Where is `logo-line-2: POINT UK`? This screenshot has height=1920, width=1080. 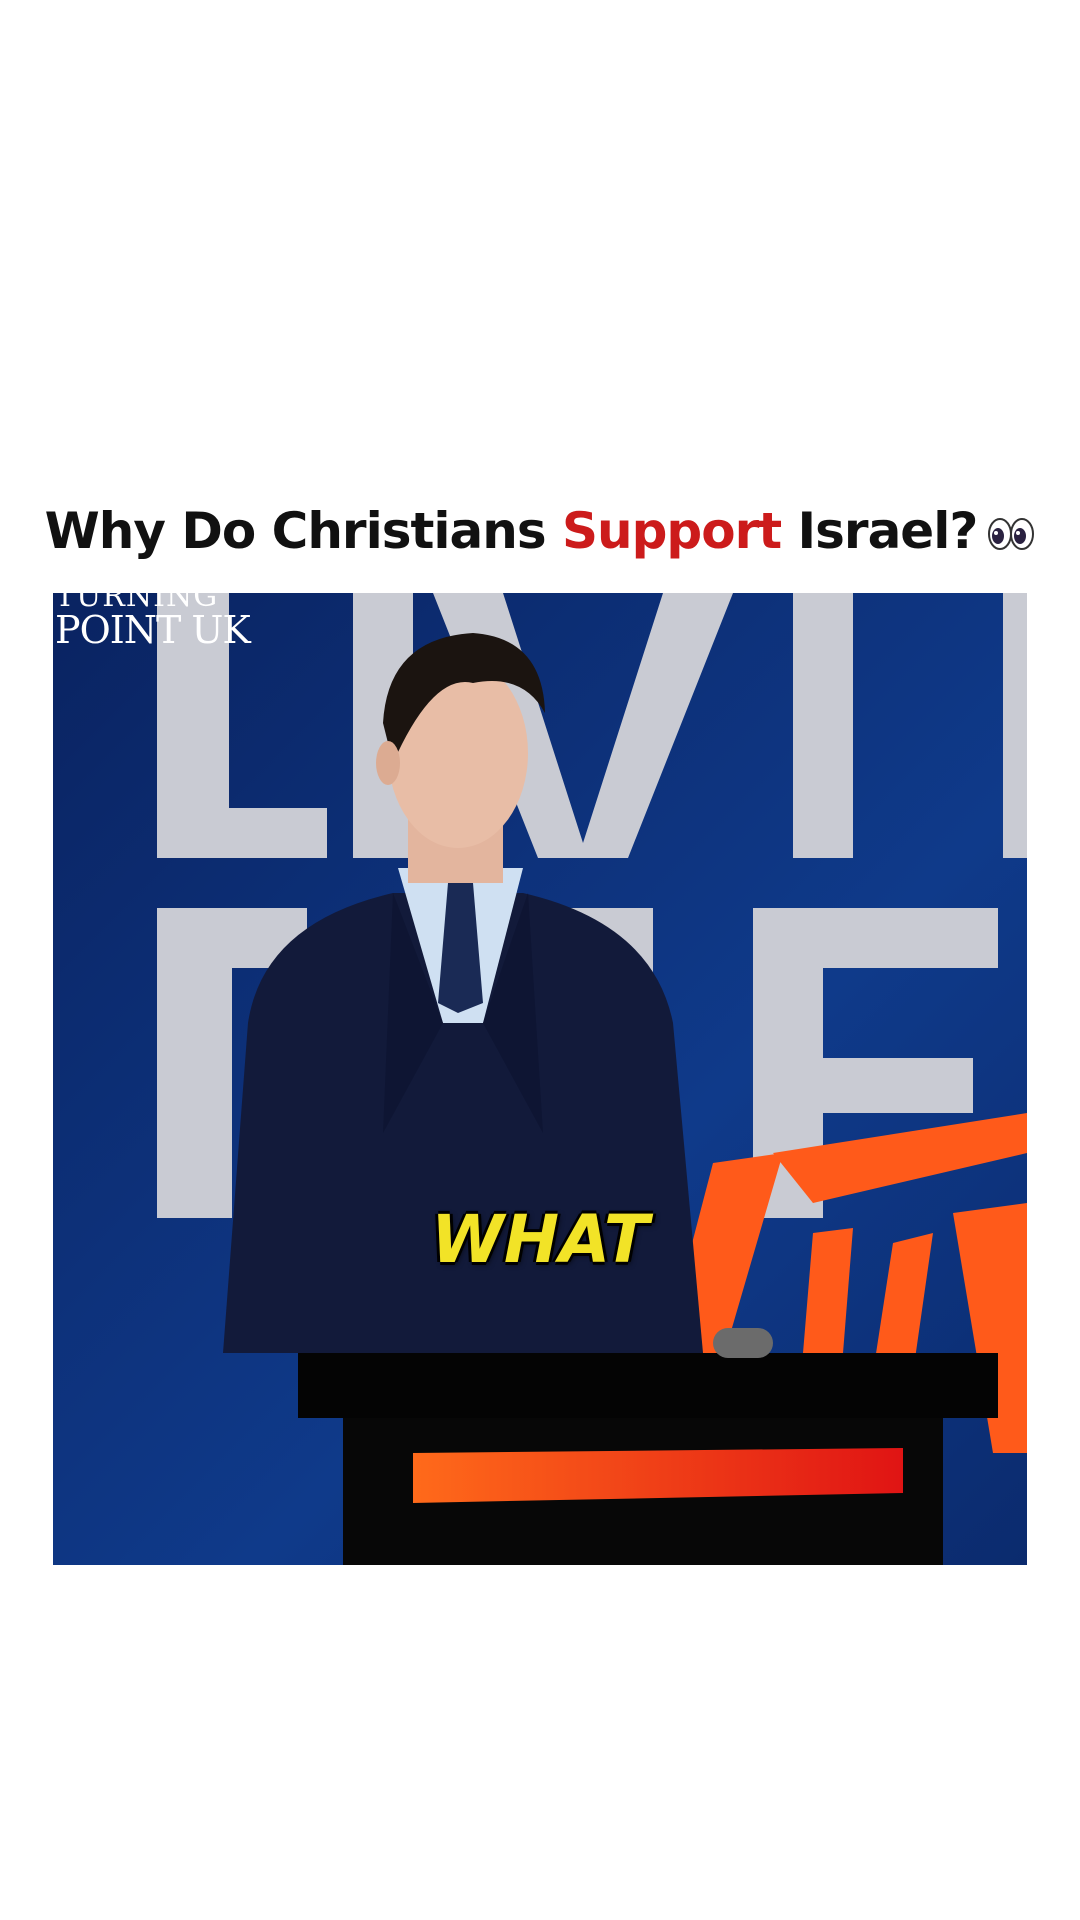
logo-line-2: POINT UK is located at coordinates (153, 630).